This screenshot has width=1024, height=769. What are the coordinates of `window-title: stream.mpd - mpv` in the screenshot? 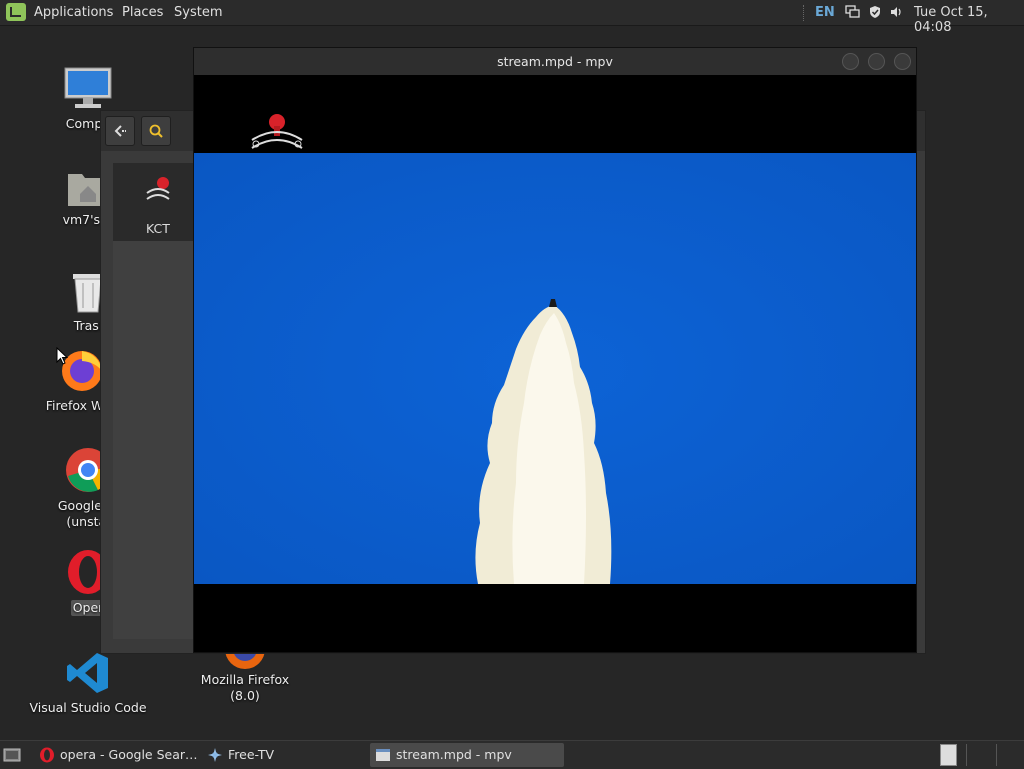 It's located at (555, 61).